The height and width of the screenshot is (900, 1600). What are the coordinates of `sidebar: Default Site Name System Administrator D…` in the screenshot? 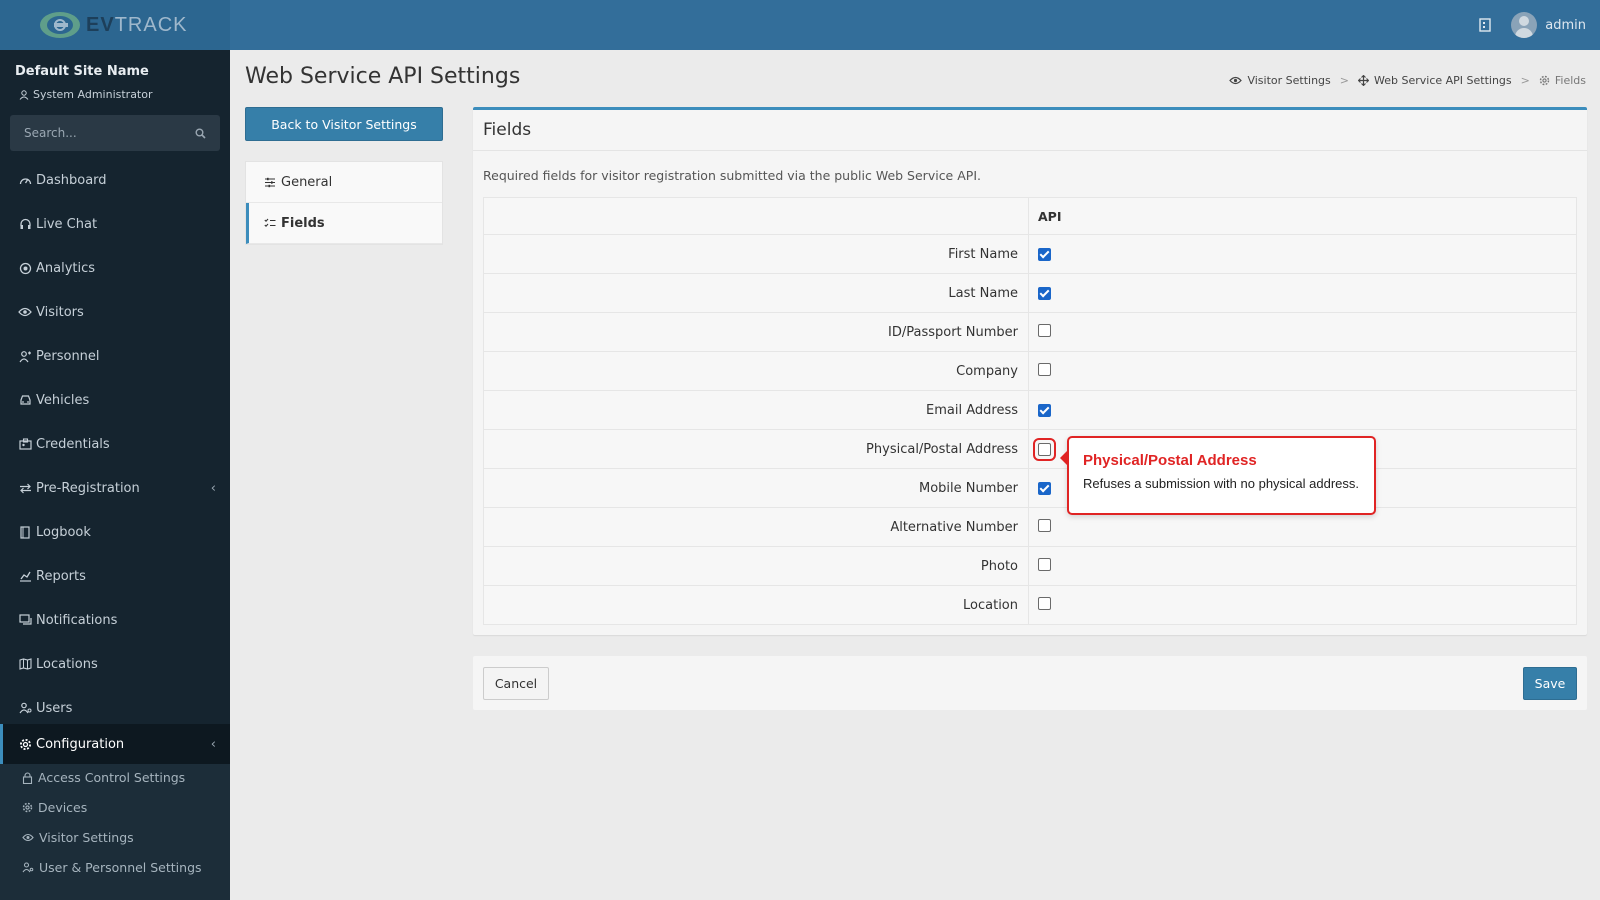 It's located at (115, 475).